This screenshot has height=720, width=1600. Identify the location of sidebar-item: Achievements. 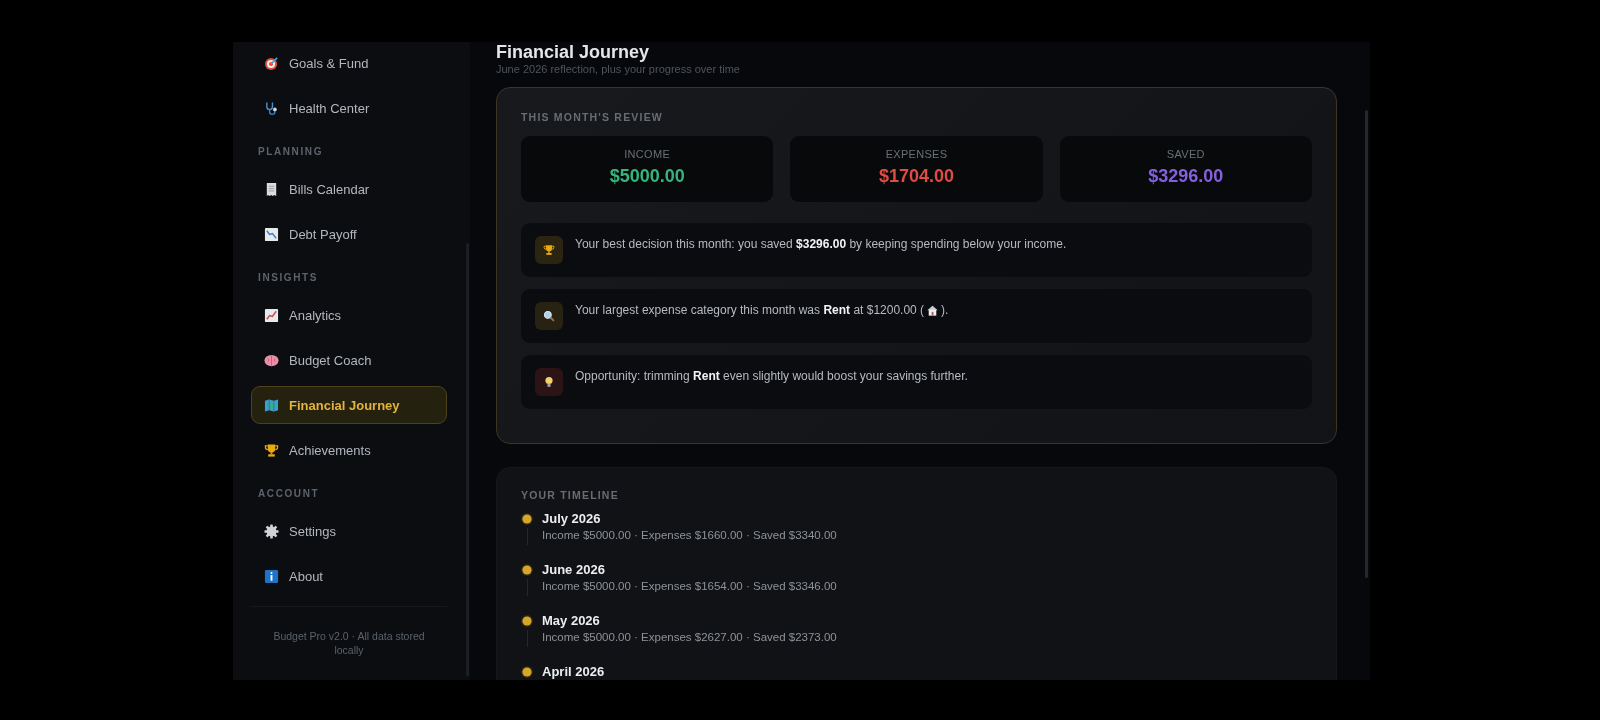
(349, 450).